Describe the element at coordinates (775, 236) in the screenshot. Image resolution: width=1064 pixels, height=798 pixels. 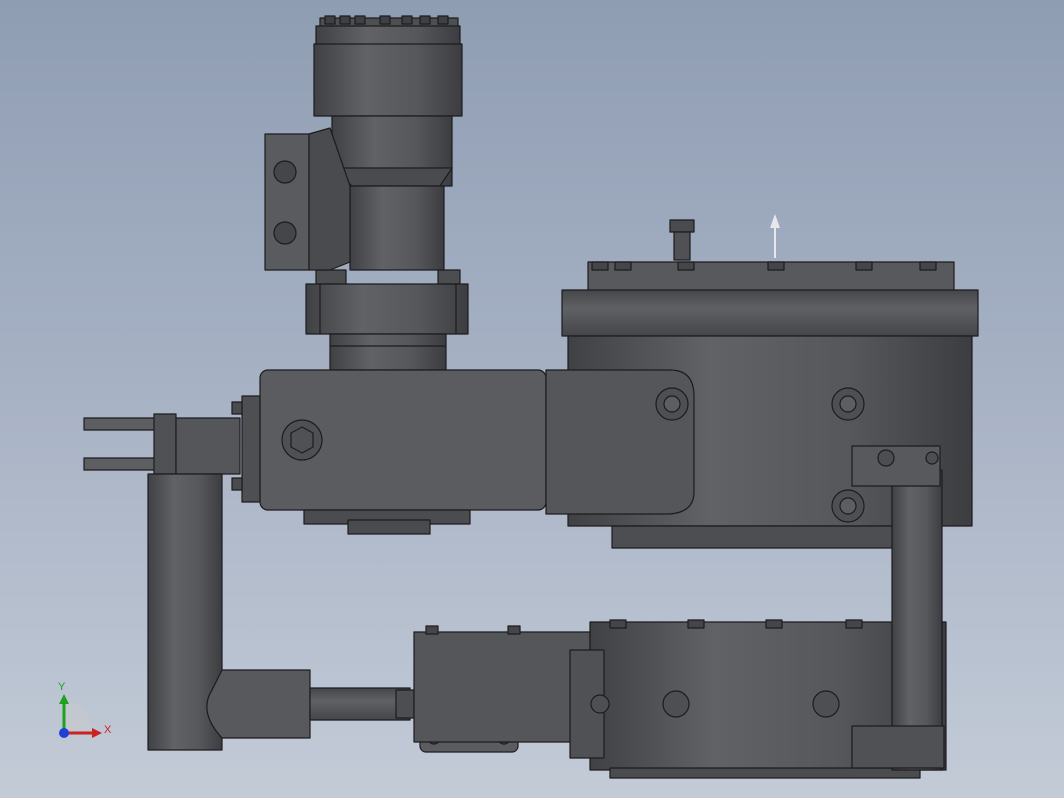
I see `arrow-up-icon` at that location.